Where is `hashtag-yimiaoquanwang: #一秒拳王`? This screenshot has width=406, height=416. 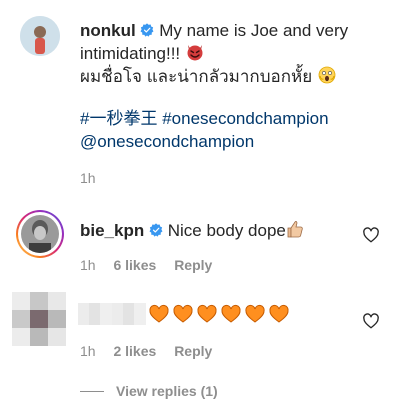 hashtag-yimiaoquanwang: #一秒拳王 is located at coordinates (118, 118).